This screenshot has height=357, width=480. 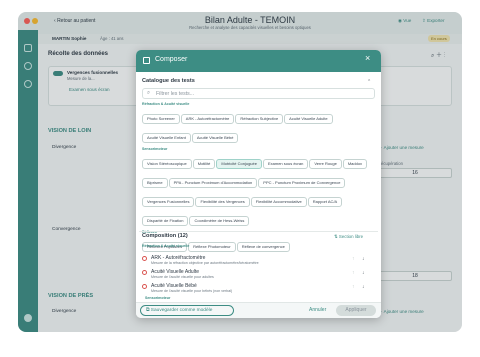 I want to click on modal-title: Composer, so click(x=171, y=59).